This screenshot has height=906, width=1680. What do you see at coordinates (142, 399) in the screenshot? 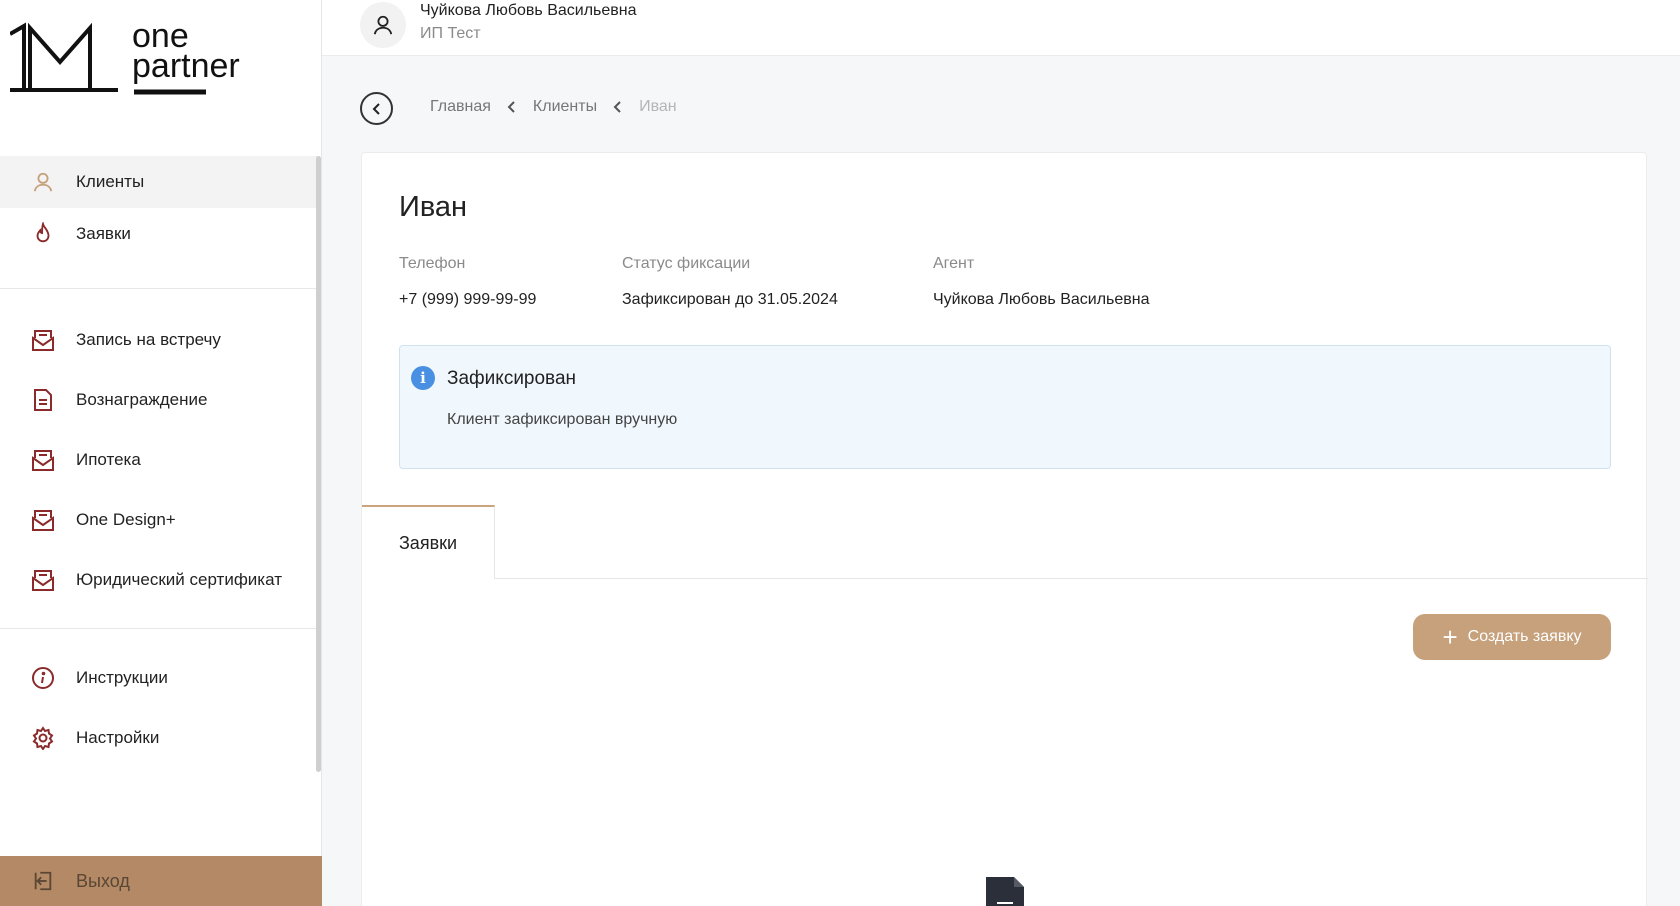
I see `sidebar-item-label: Вознаграждение` at bounding box center [142, 399].